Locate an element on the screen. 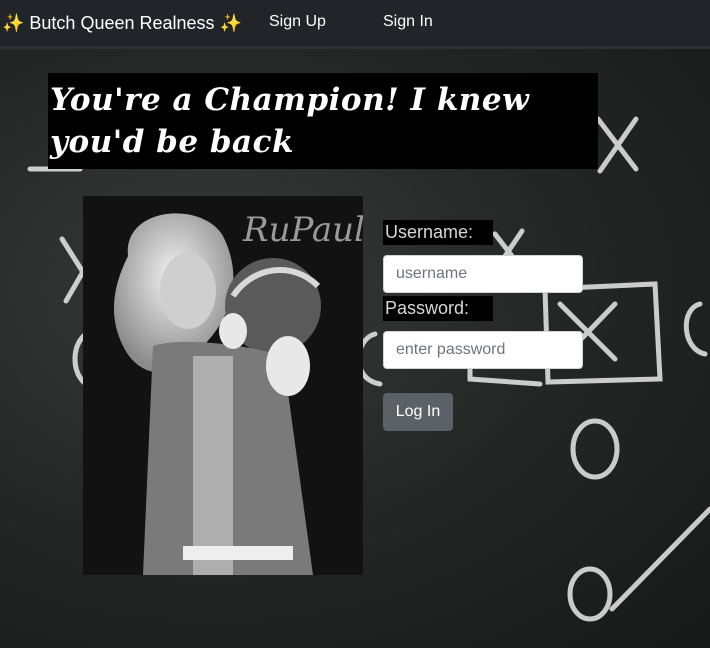 The width and height of the screenshot is (710, 648). password-label: Password: is located at coordinates (438, 308).